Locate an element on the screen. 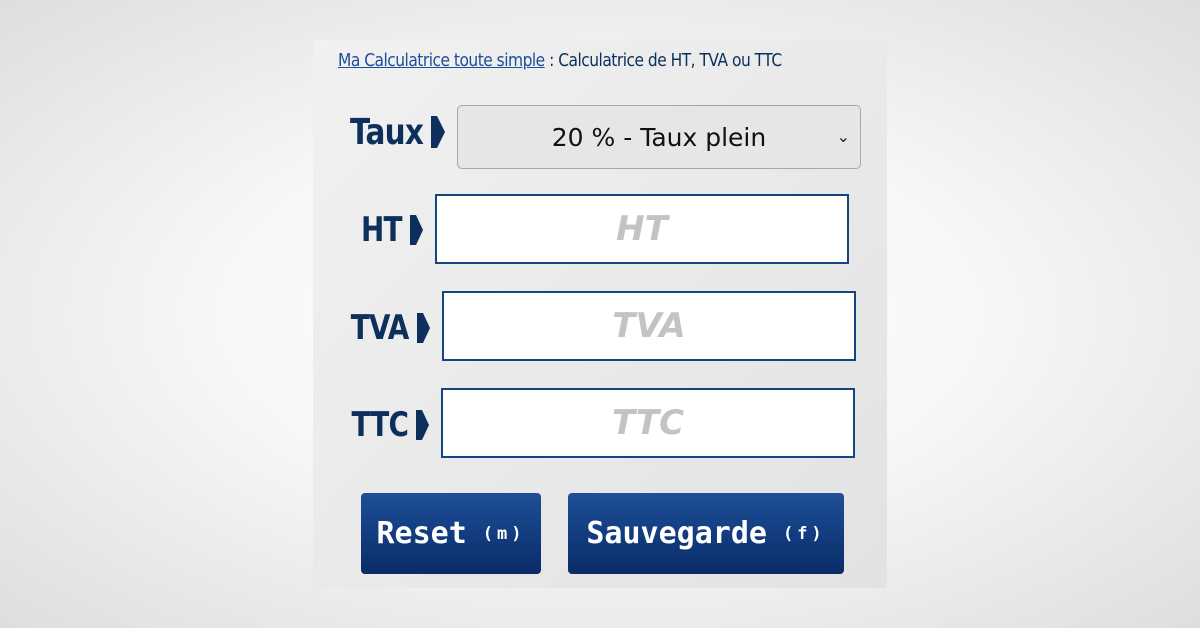  reset-shortcut: (m) is located at coordinates (504, 533).